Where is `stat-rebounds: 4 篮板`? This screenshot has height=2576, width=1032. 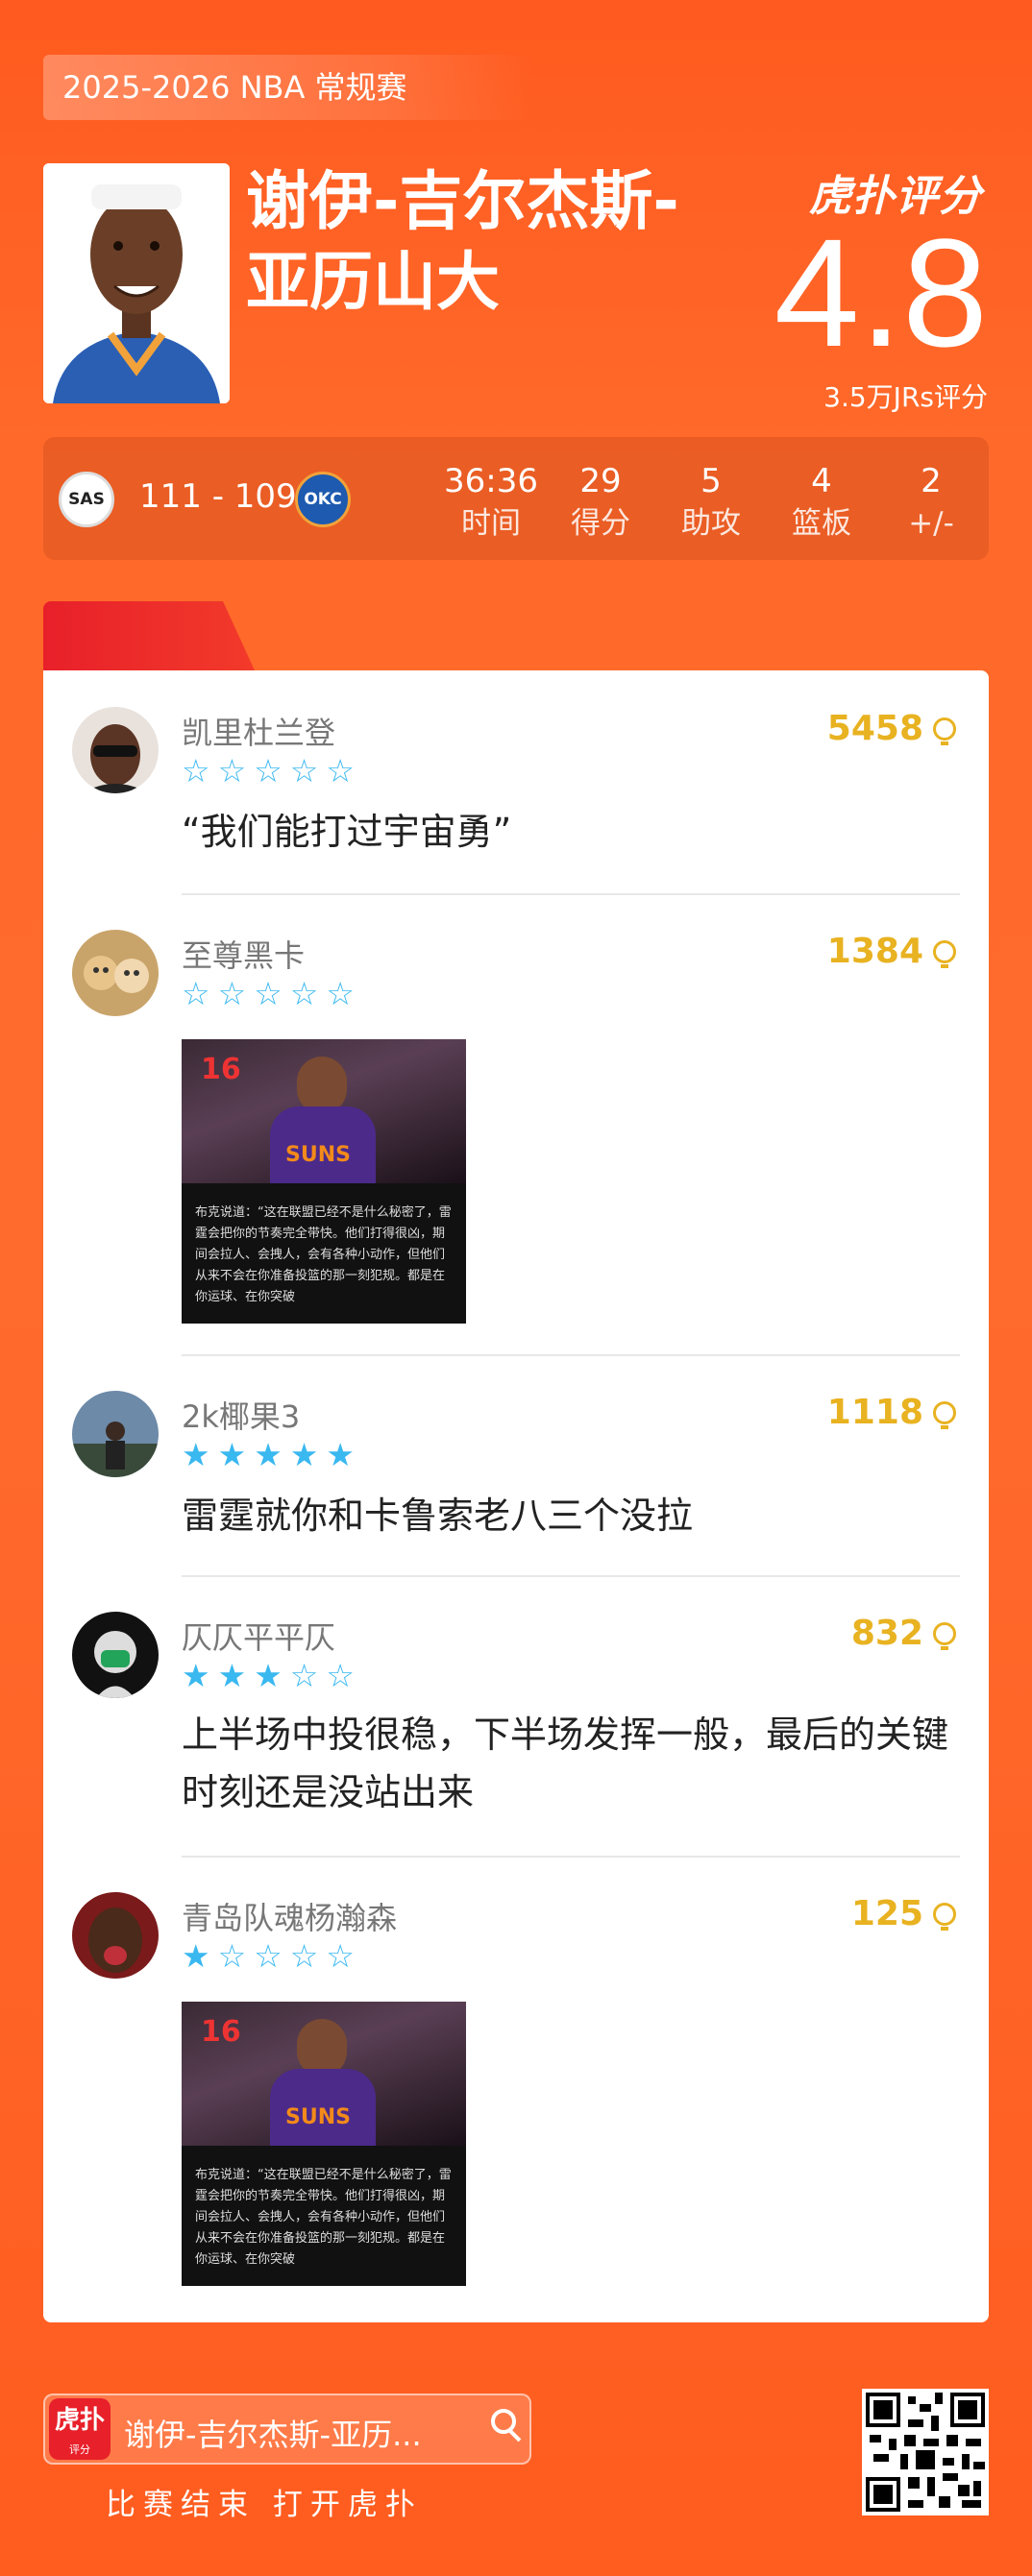
stat-rebounds: 4 篮板 is located at coordinates (822, 503).